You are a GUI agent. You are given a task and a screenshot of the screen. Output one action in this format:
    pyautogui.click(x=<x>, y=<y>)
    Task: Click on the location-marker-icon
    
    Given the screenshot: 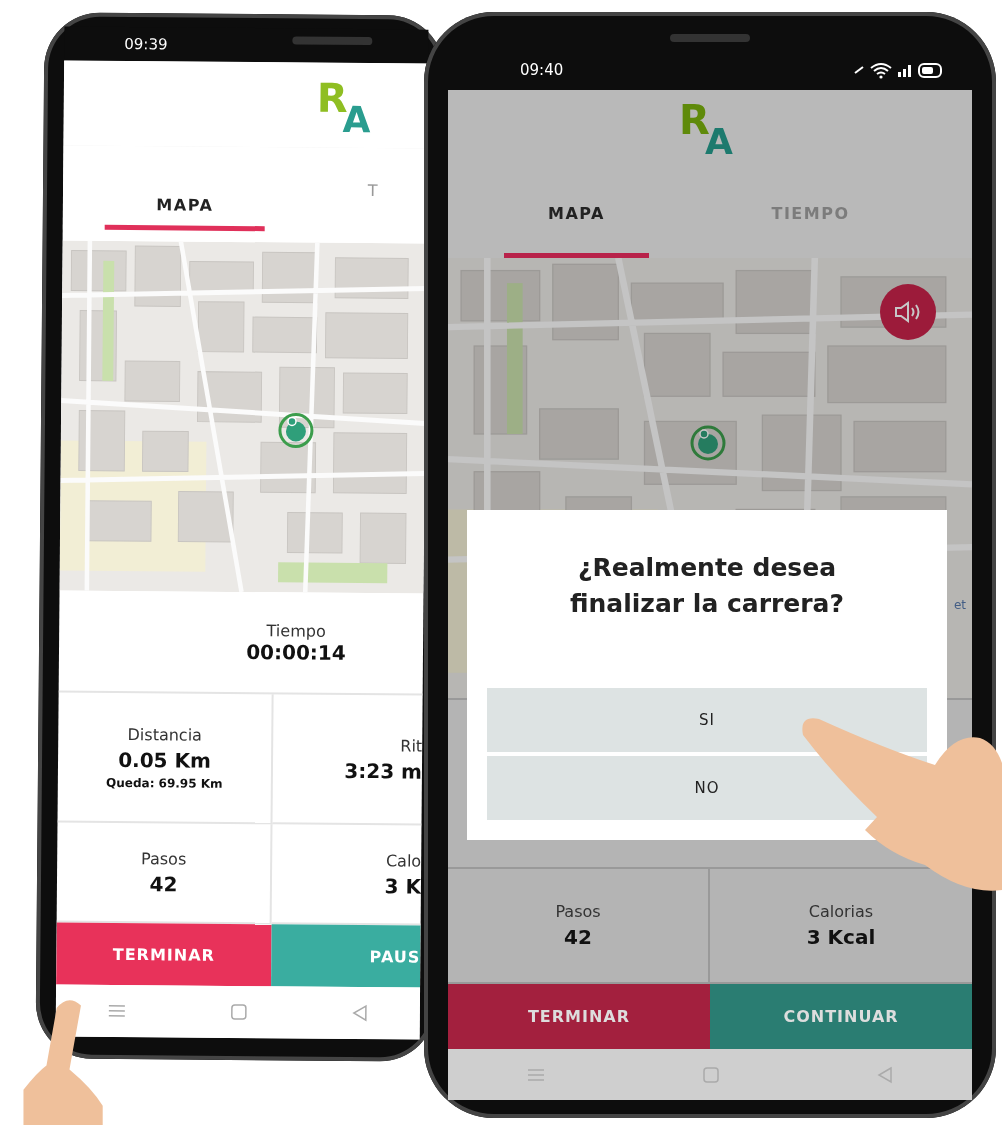 What is the action you would take?
    pyautogui.click(x=708, y=443)
    